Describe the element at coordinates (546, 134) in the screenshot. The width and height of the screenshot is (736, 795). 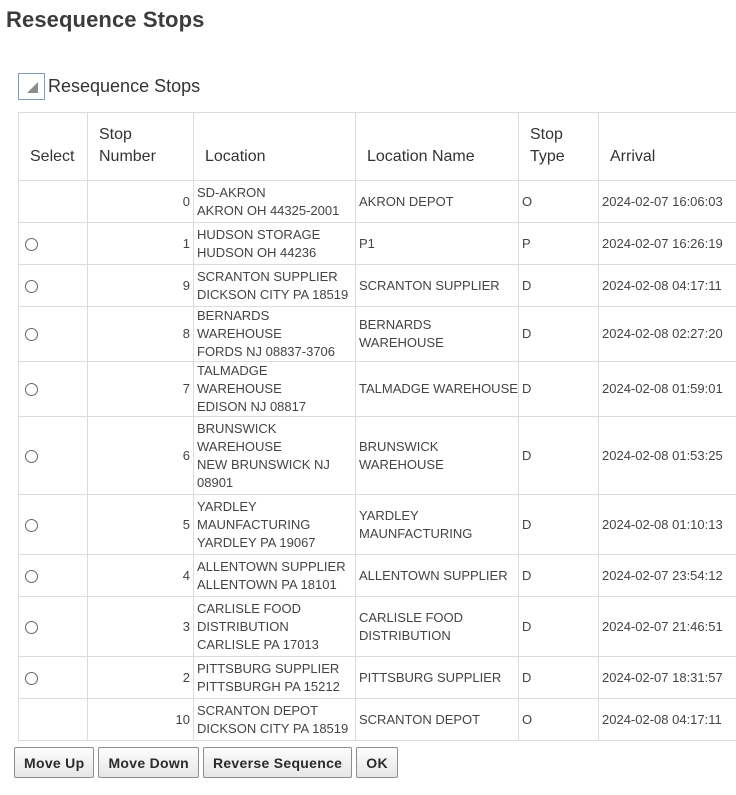
I see `column-header-stop-type-line1: Stop` at that location.